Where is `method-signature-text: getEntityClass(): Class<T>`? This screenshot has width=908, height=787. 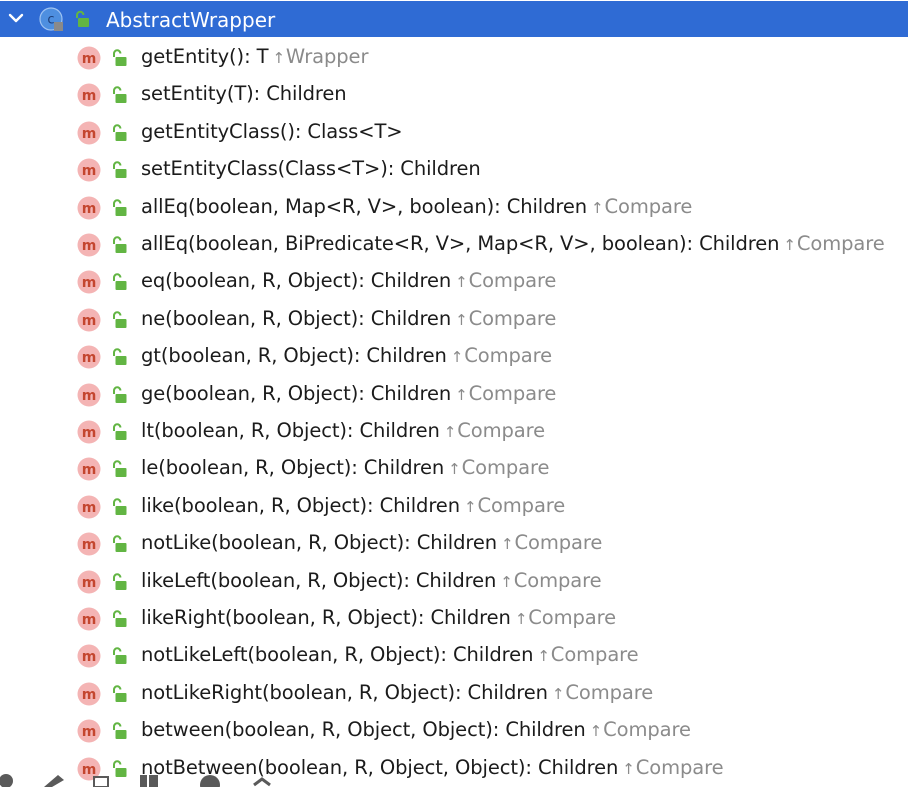
method-signature-text: getEntityClass(): Class<T> is located at coordinates (272, 131).